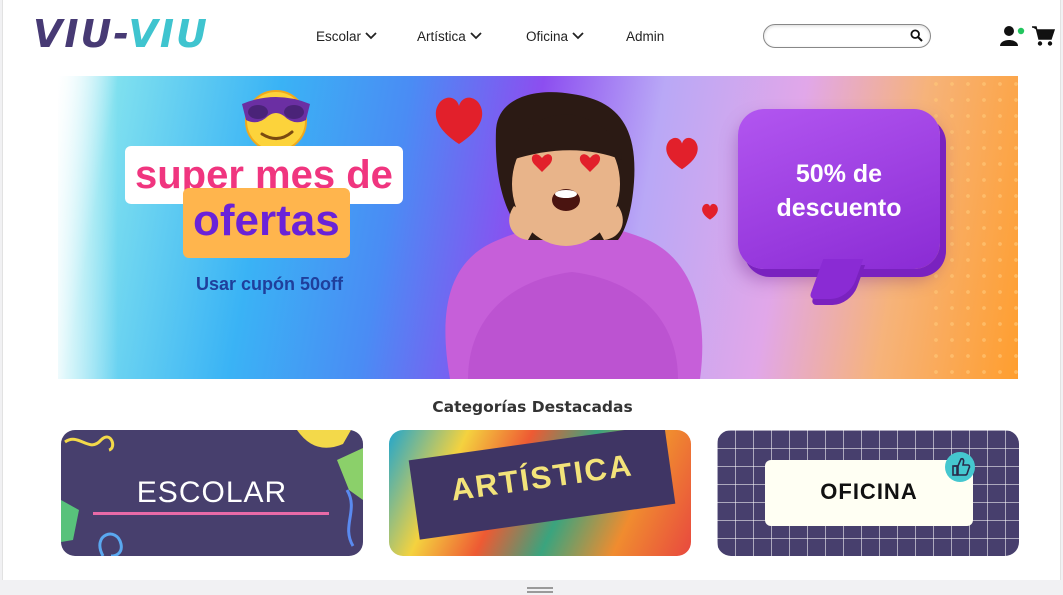 This screenshot has height=595, width=1063. I want to click on user-status-dot, so click(1021, 31).